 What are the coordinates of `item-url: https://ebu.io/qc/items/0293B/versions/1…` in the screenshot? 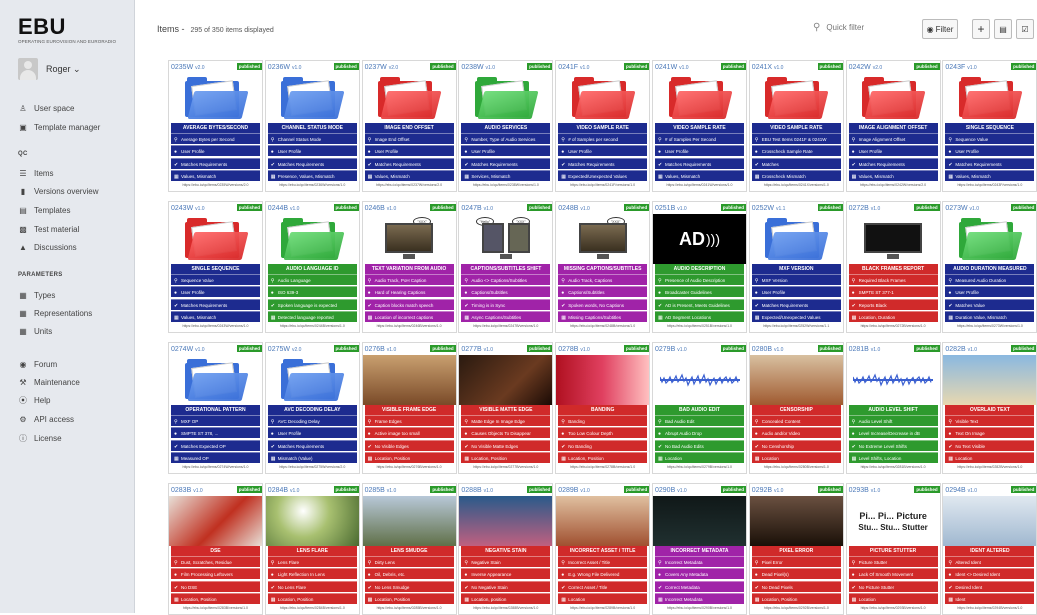 It's located at (893, 608).